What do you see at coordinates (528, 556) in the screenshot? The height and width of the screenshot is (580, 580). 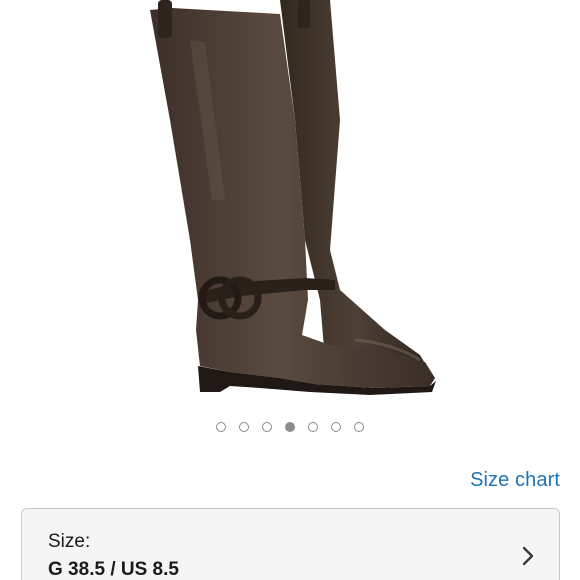 I see `chevron-right-icon` at bounding box center [528, 556].